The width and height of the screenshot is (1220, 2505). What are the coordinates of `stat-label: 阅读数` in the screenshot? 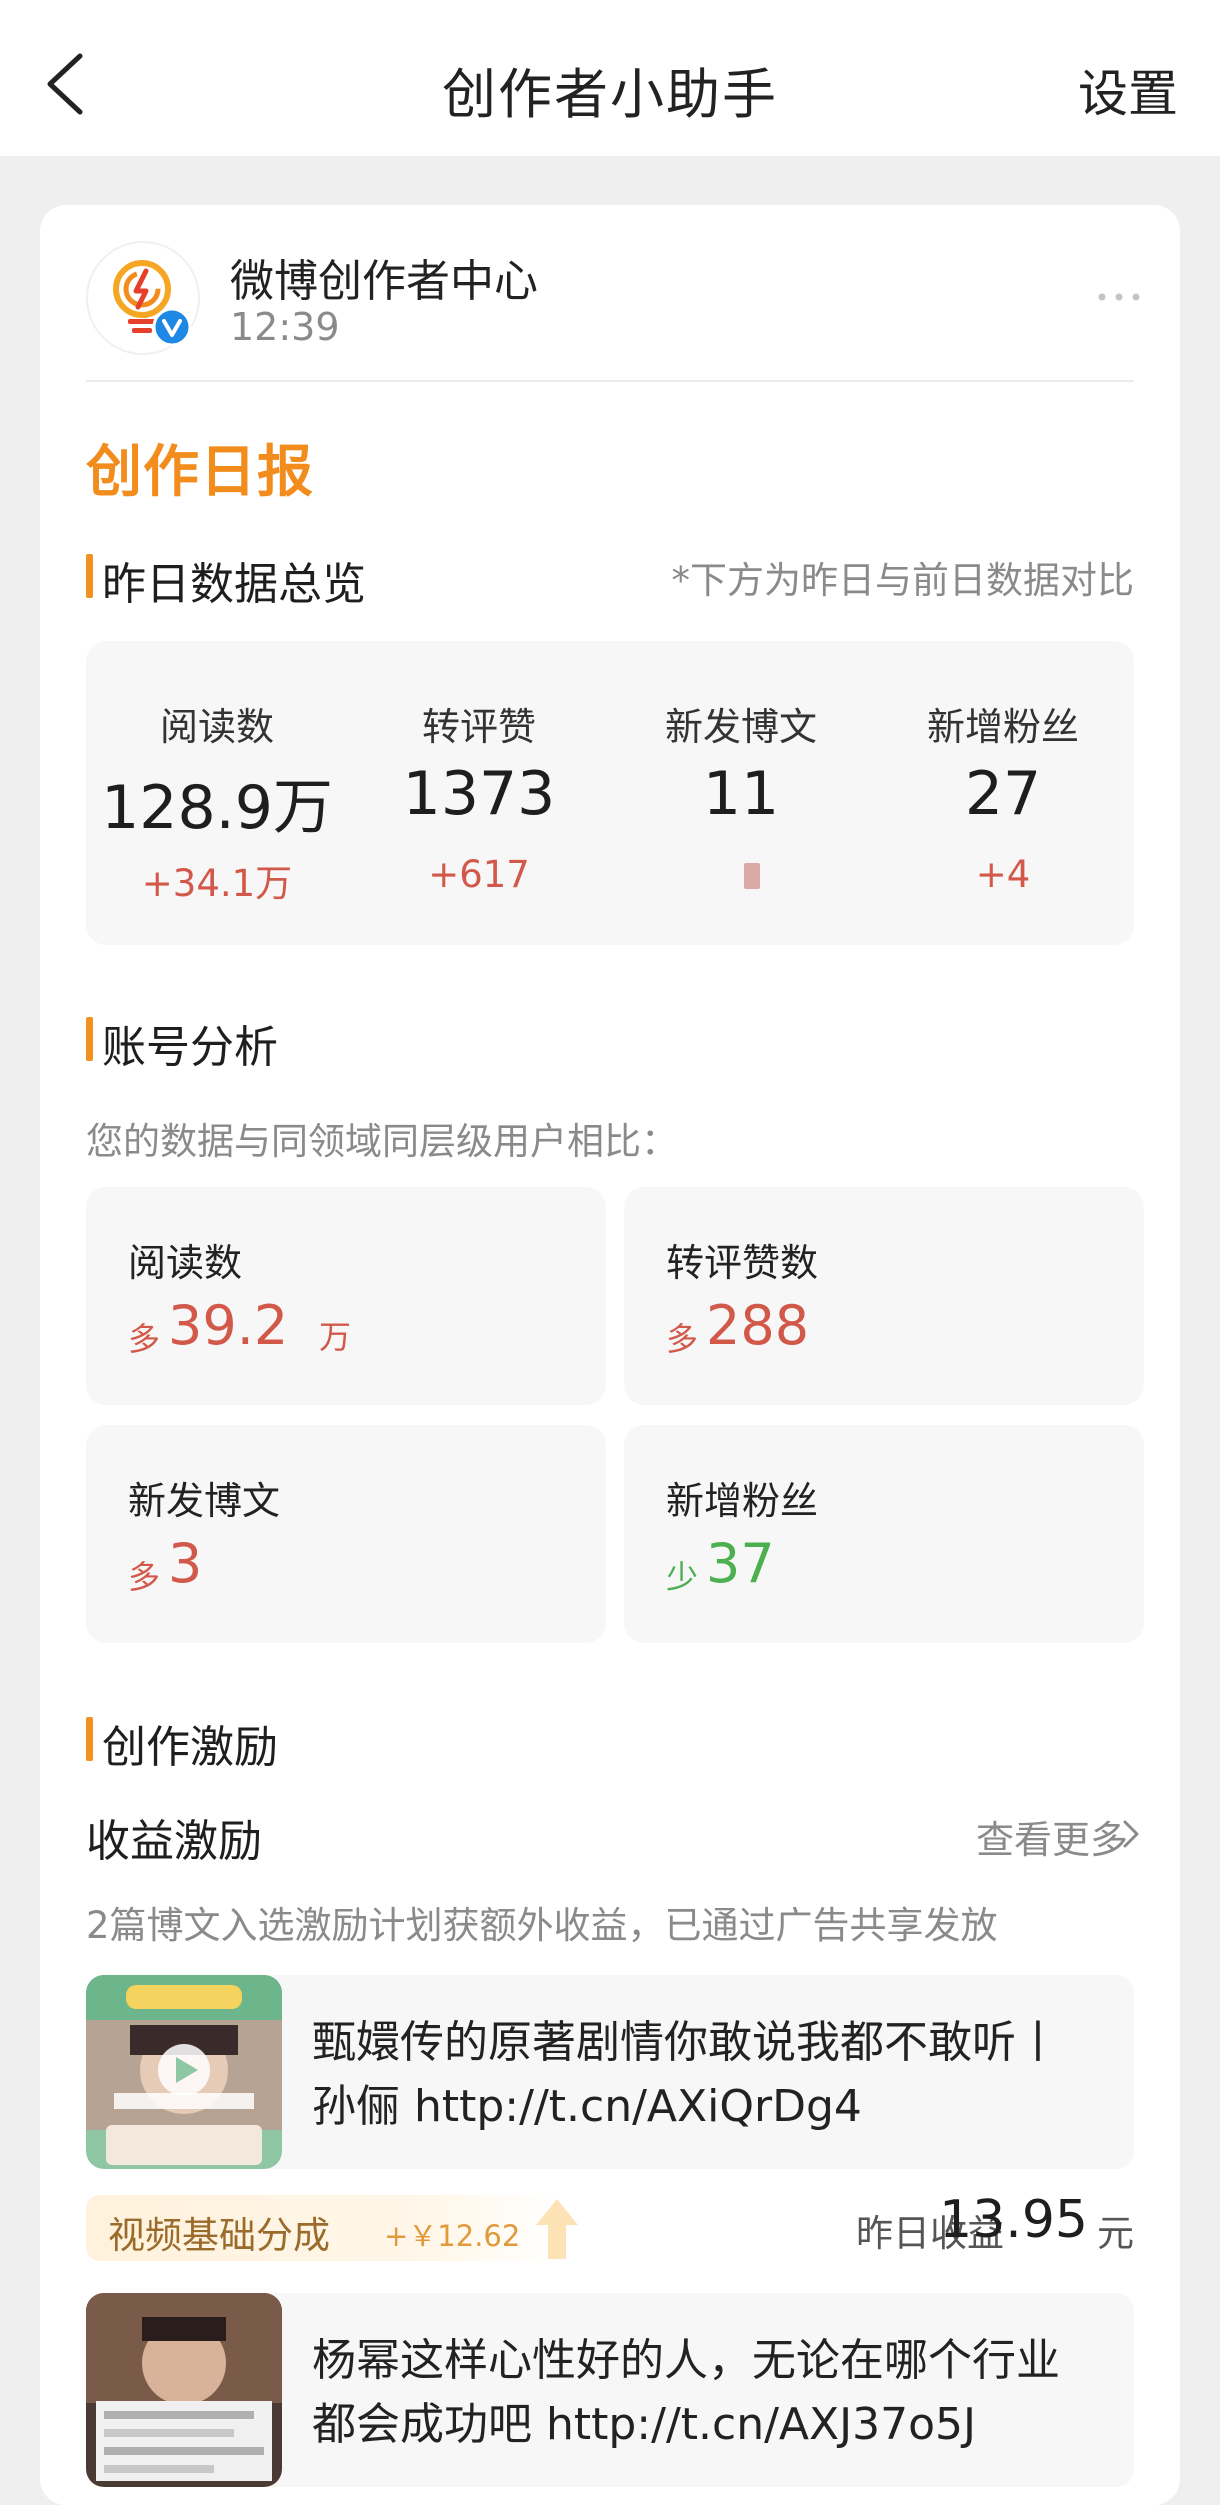 It's located at (216, 727).